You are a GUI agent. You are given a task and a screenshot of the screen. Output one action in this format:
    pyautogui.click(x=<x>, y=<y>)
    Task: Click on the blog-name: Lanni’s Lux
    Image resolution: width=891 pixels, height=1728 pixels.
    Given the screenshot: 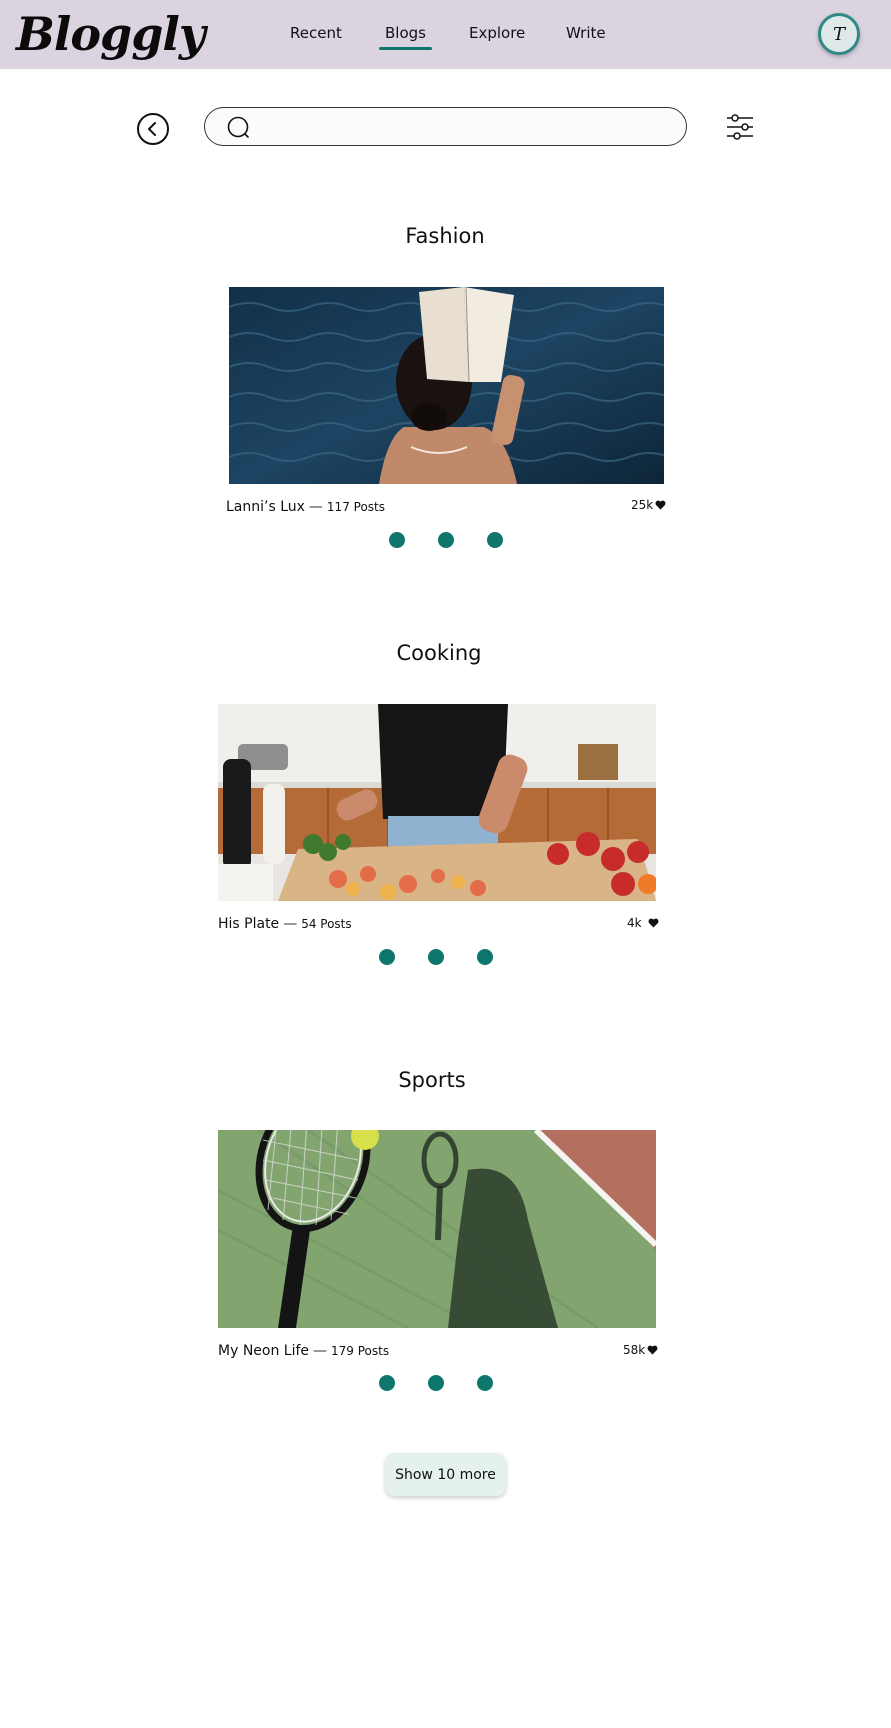 What is the action you would take?
    pyautogui.click(x=265, y=507)
    